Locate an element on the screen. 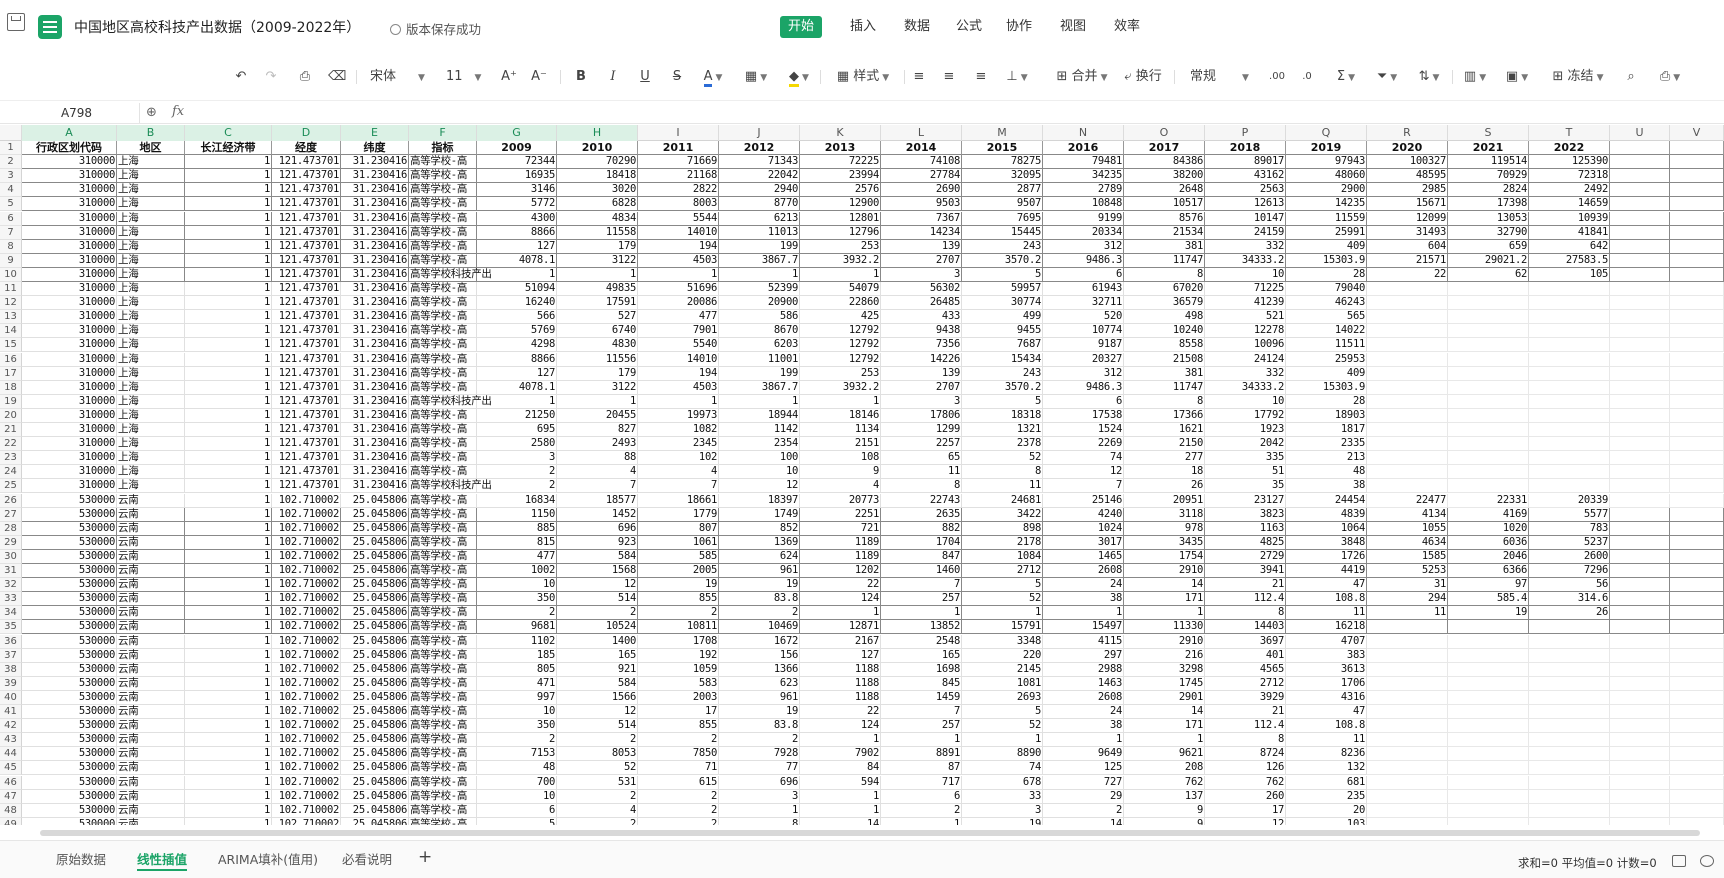  cell: 7 is located at coordinates (921, 585).